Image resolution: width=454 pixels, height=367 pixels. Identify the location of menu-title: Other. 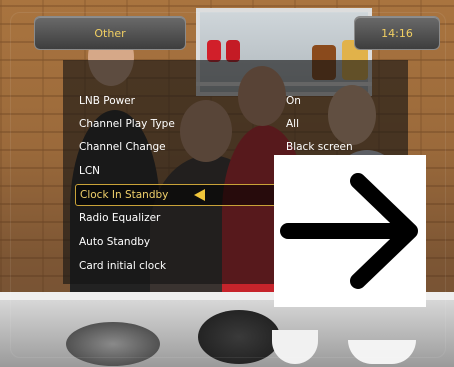
(110, 33).